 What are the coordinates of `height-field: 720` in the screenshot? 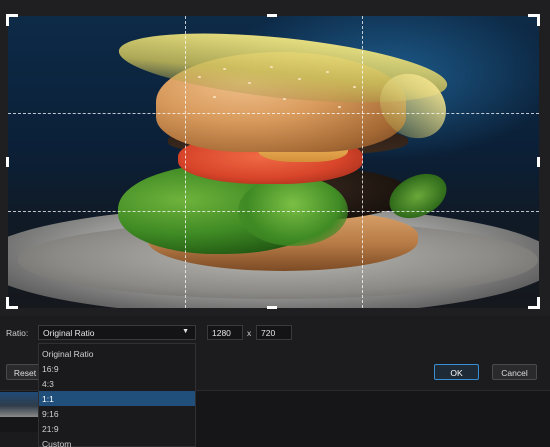 It's located at (274, 332).